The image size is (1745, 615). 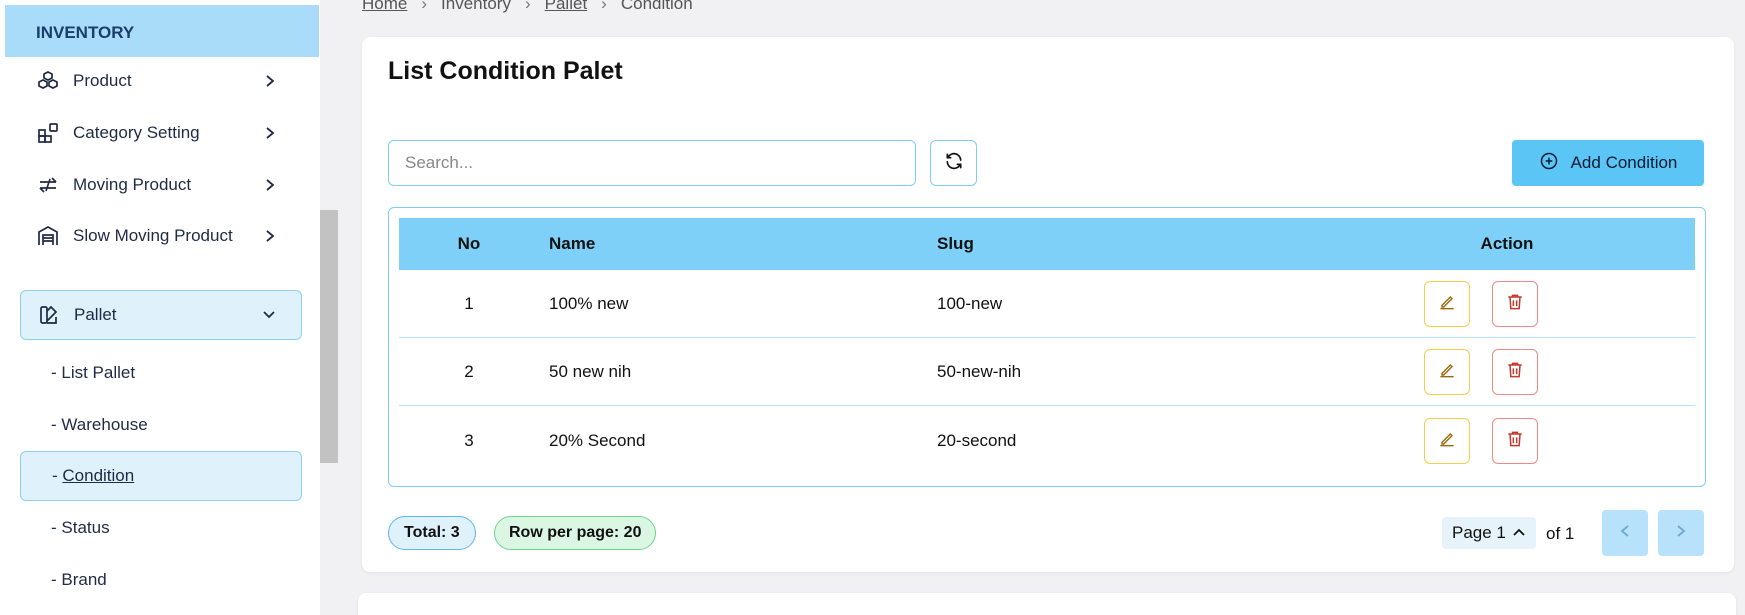 What do you see at coordinates (1047, 604) in the screenshot?
I see `secondary-card` at bounding box center [1047, 604].